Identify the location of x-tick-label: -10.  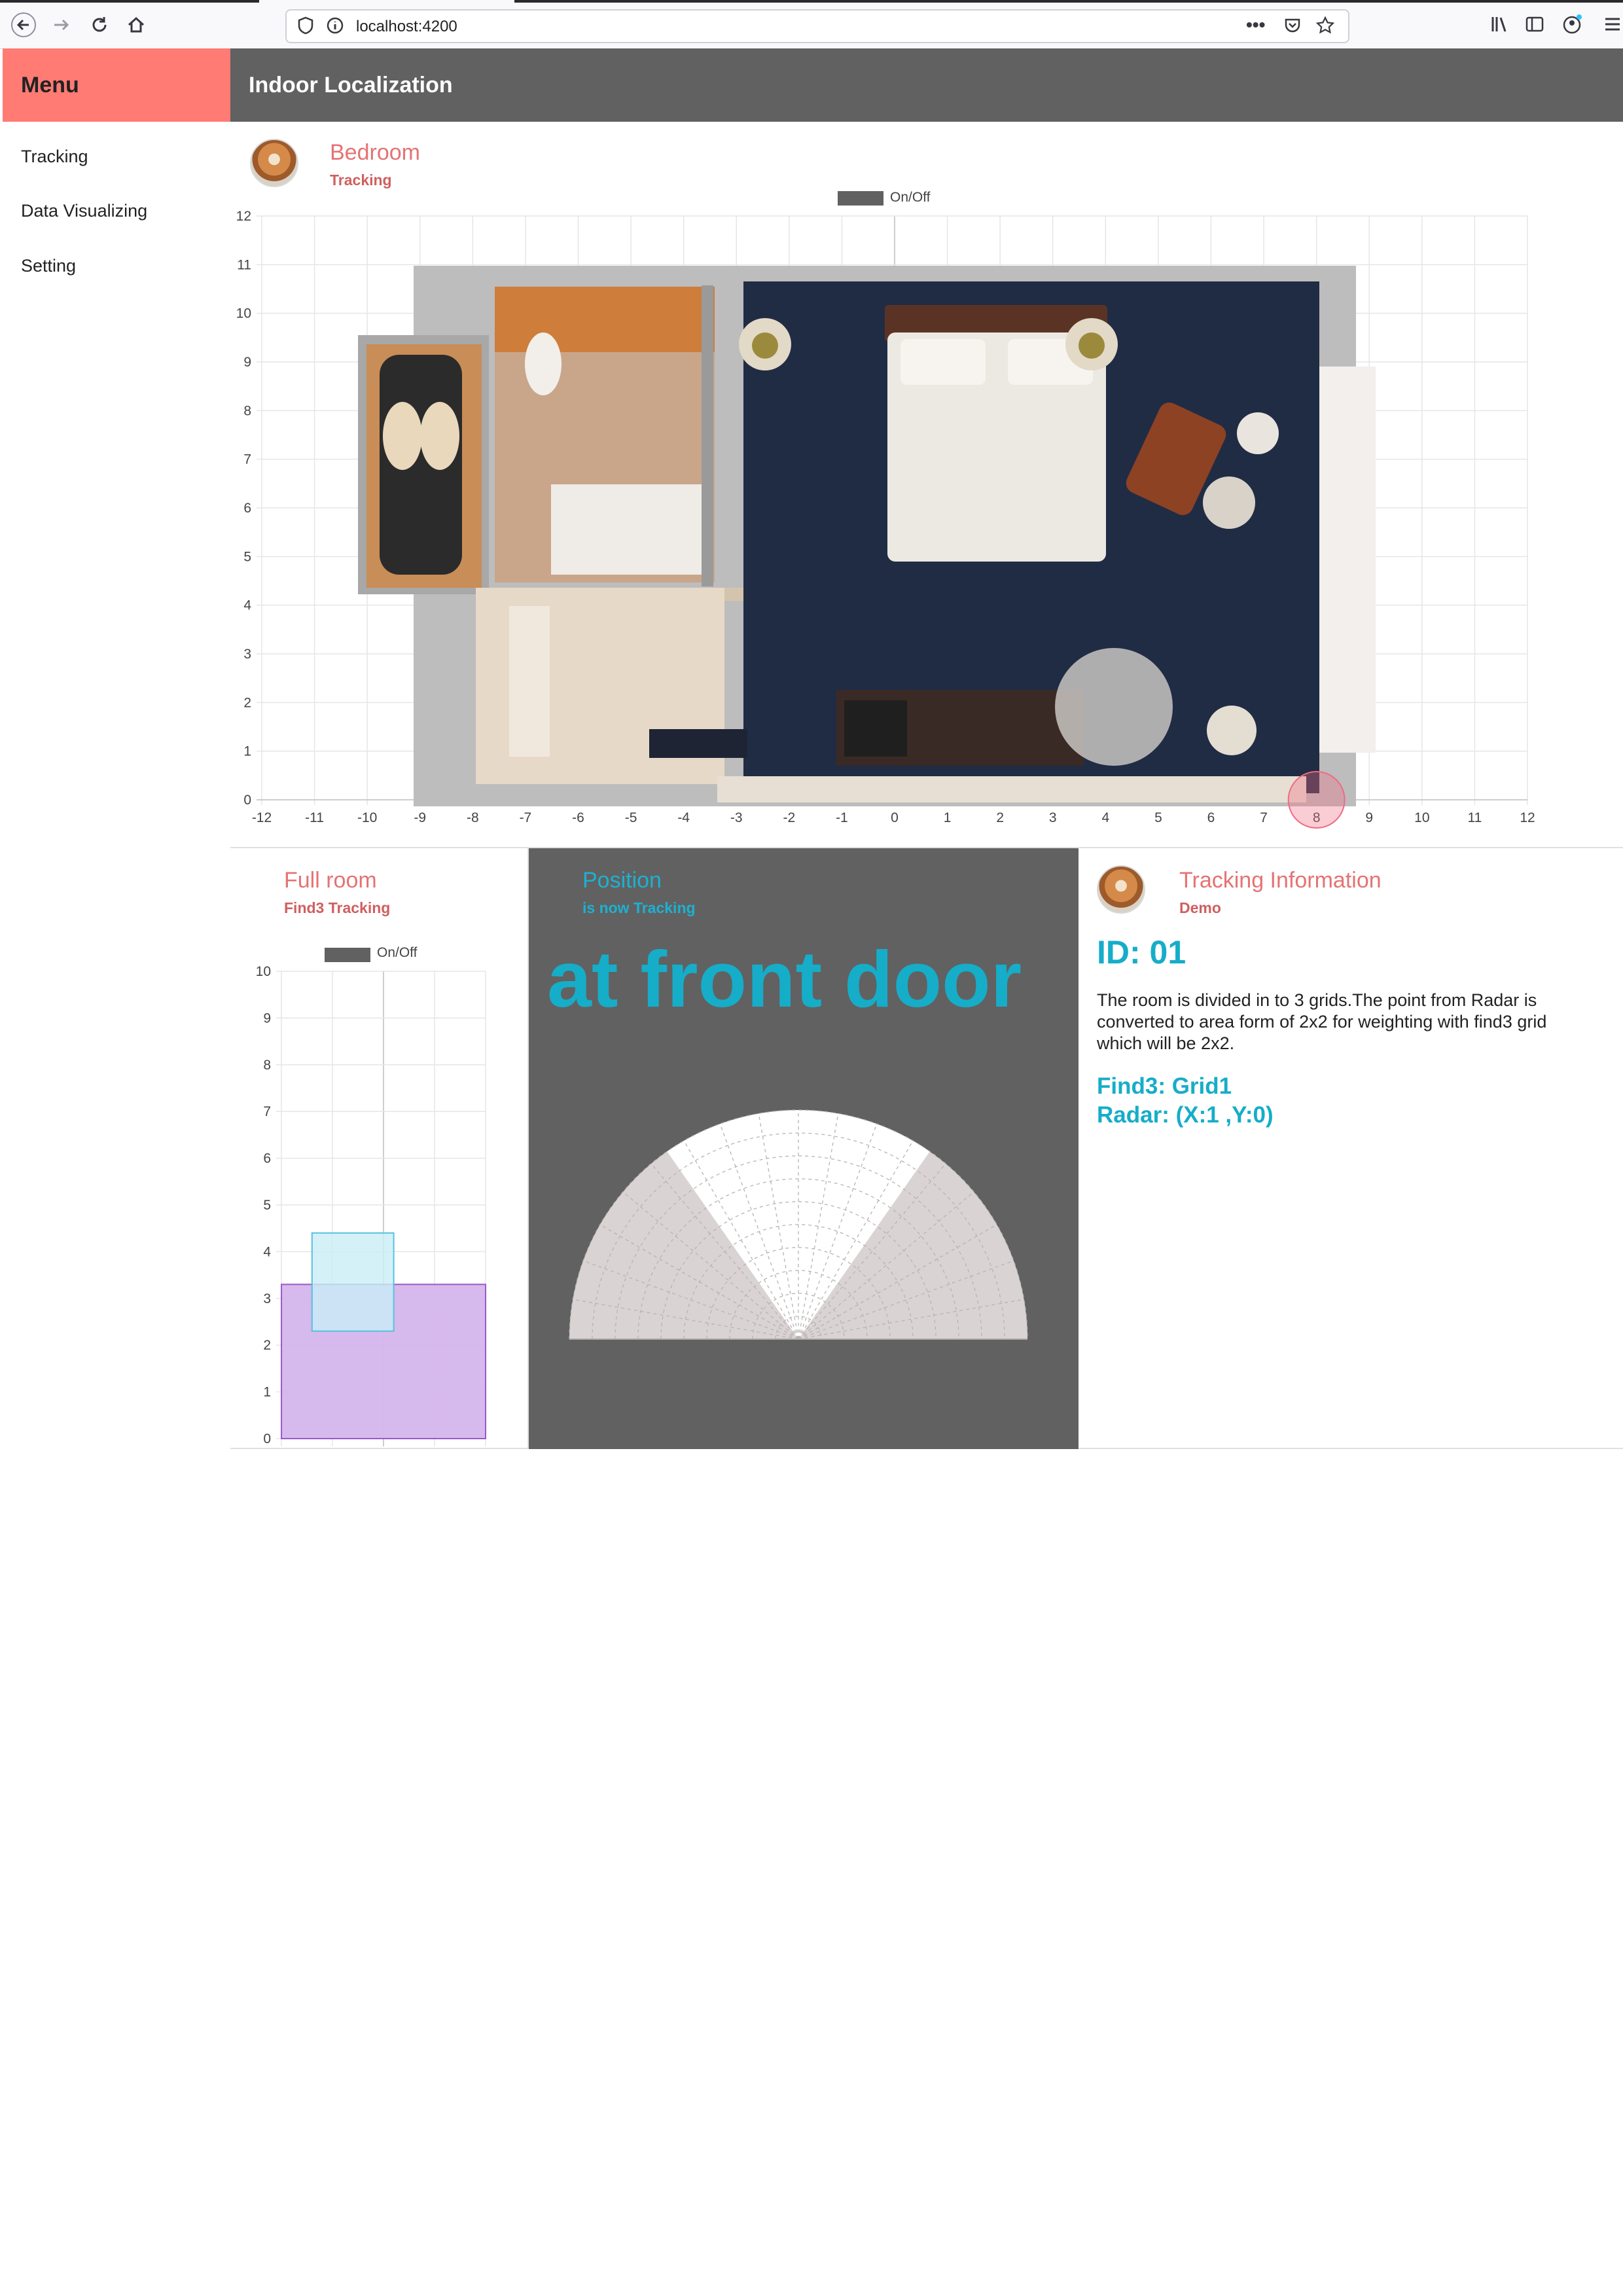
(367, 817).